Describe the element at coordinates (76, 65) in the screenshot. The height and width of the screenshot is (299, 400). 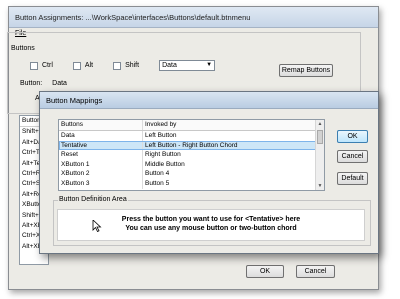
I see `alt-checkbox` at that location.